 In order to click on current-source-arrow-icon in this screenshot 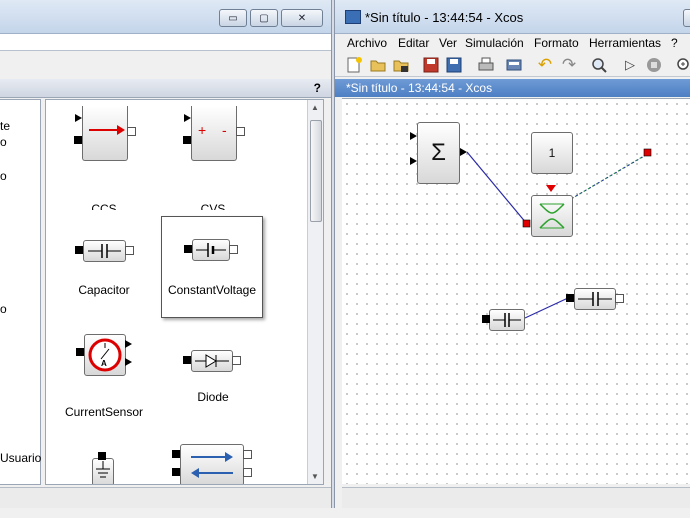, I will do `click(105, 133)`.